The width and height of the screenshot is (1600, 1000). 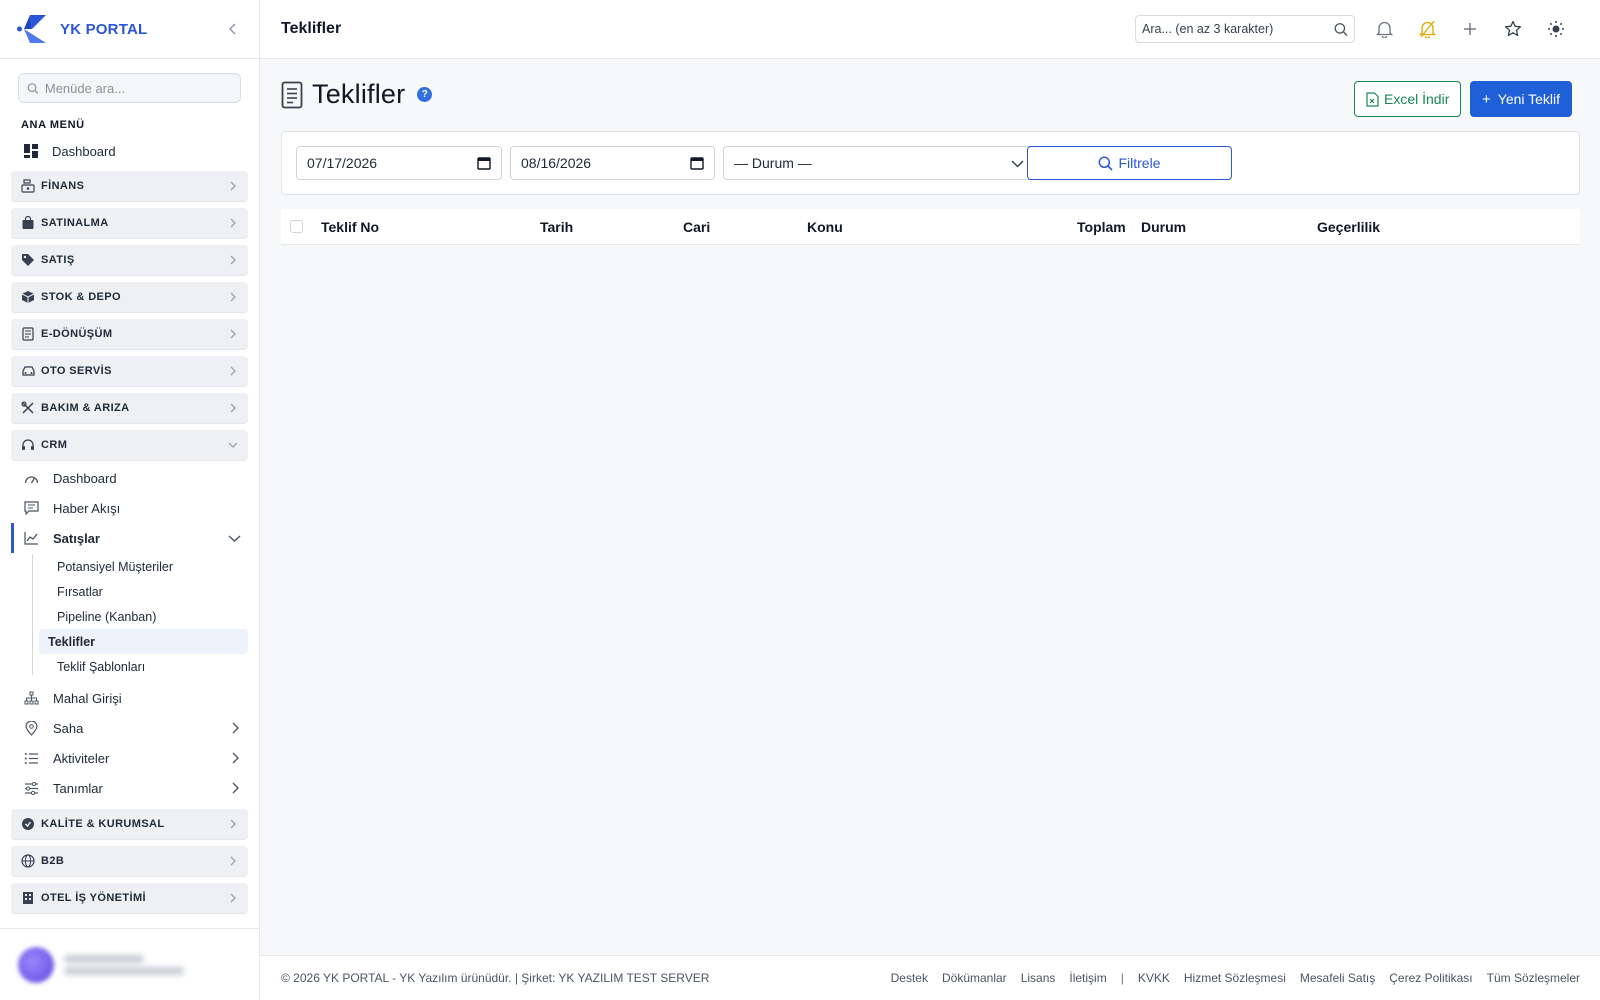 What do you see at coordinates (1101, 227) in the screenshot?
I see `column-toplam: Toplam` at bounding box center [1101, 227].